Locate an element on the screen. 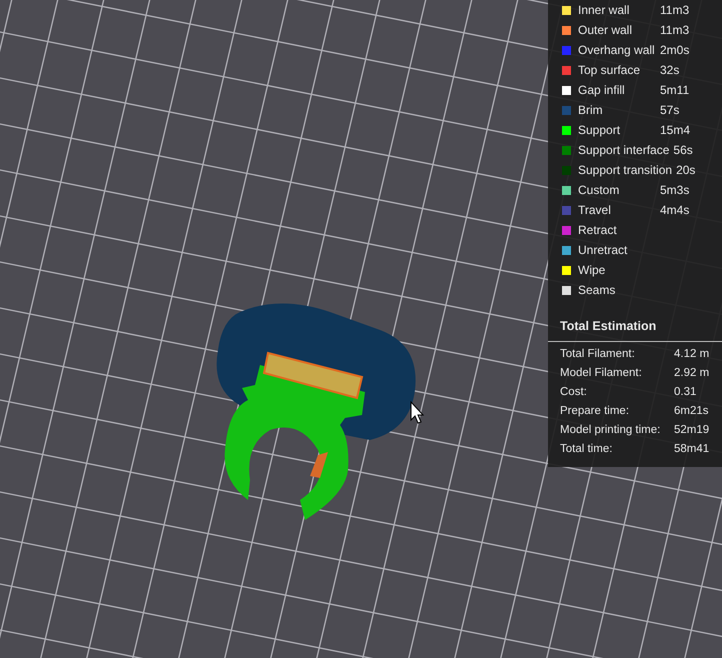  legend-time: 5m11 is located at coordinates (675, 90).